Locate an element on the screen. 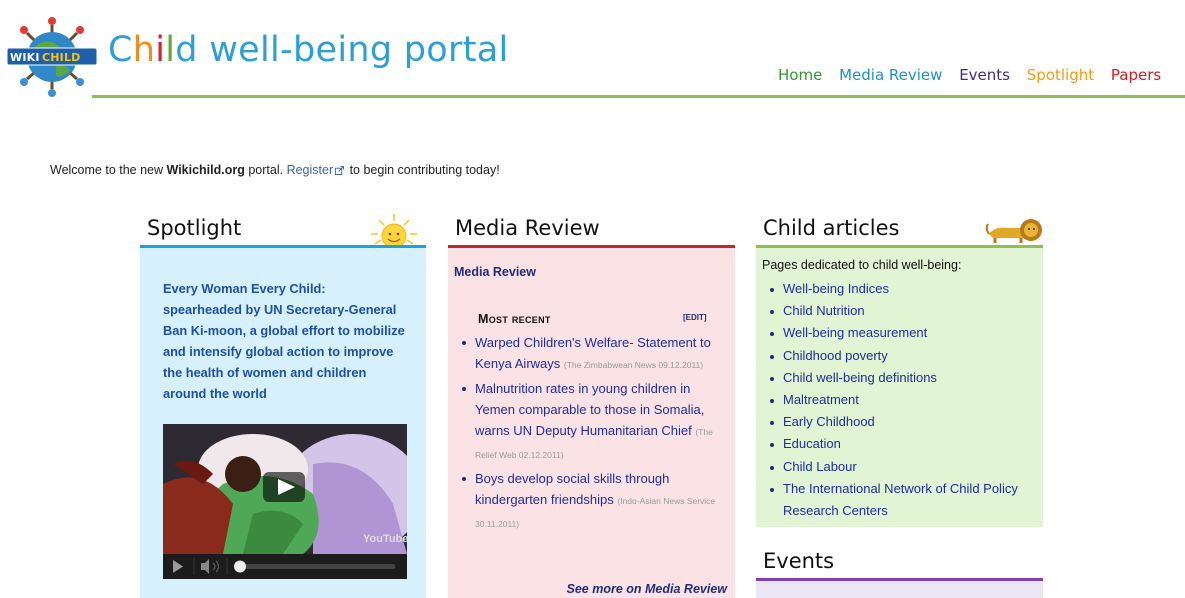 Image resolution: width=1185 pixels, height=598 pixels. svg-text: WIKI is located at coordinates (25, 57).